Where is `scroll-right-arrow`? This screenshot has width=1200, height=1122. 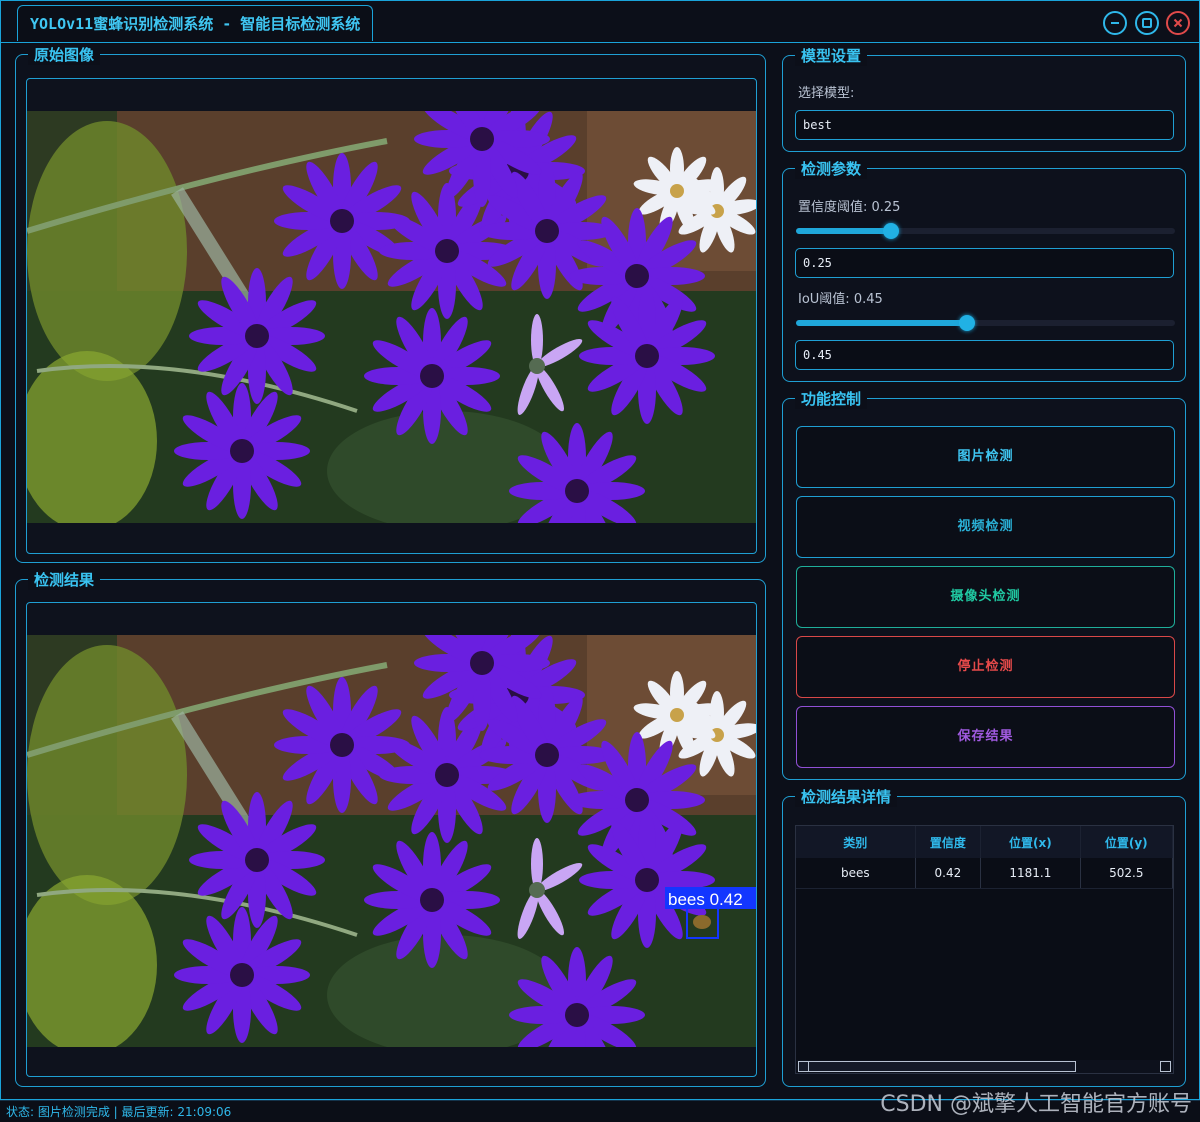 scroll-right-arrow is located at coordinates (1165, 1066).